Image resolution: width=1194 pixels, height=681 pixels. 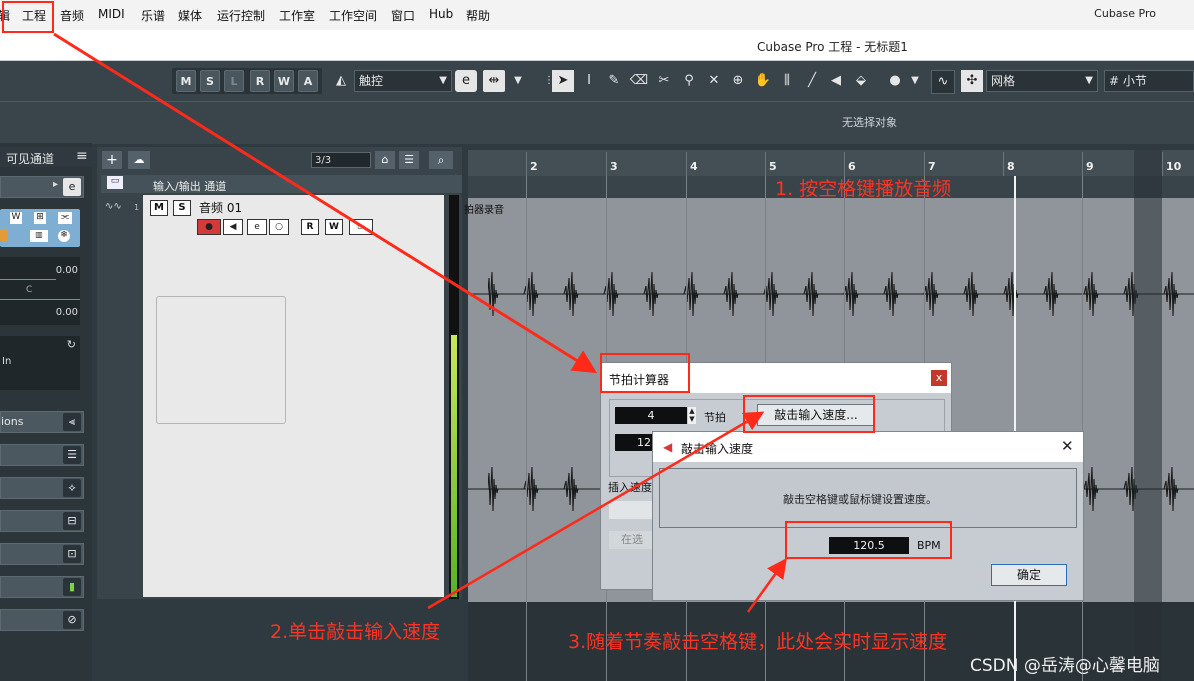 What do you see at coordinates (863, 189) in the screenshot?
I see `annotation-step-1: 1. 按空格键播放音频` at bounding box center [863, 189].